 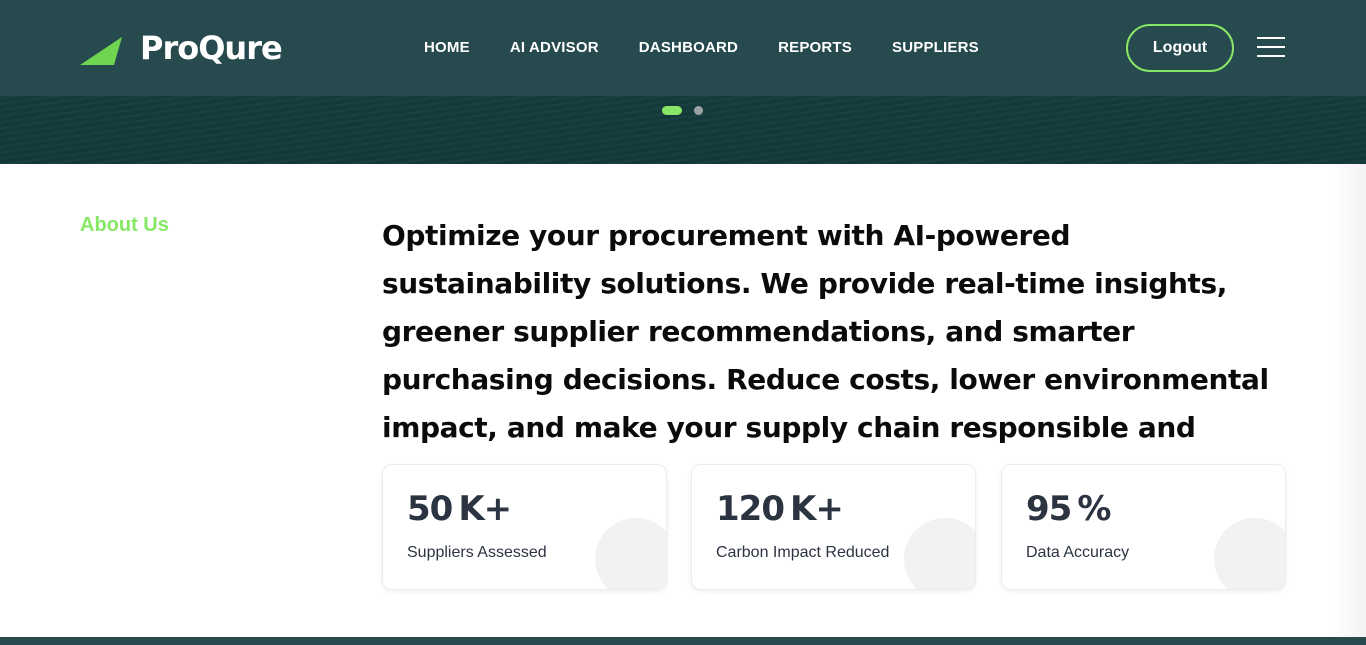 I want to click on footer-strip, so click(x=683, y=641).